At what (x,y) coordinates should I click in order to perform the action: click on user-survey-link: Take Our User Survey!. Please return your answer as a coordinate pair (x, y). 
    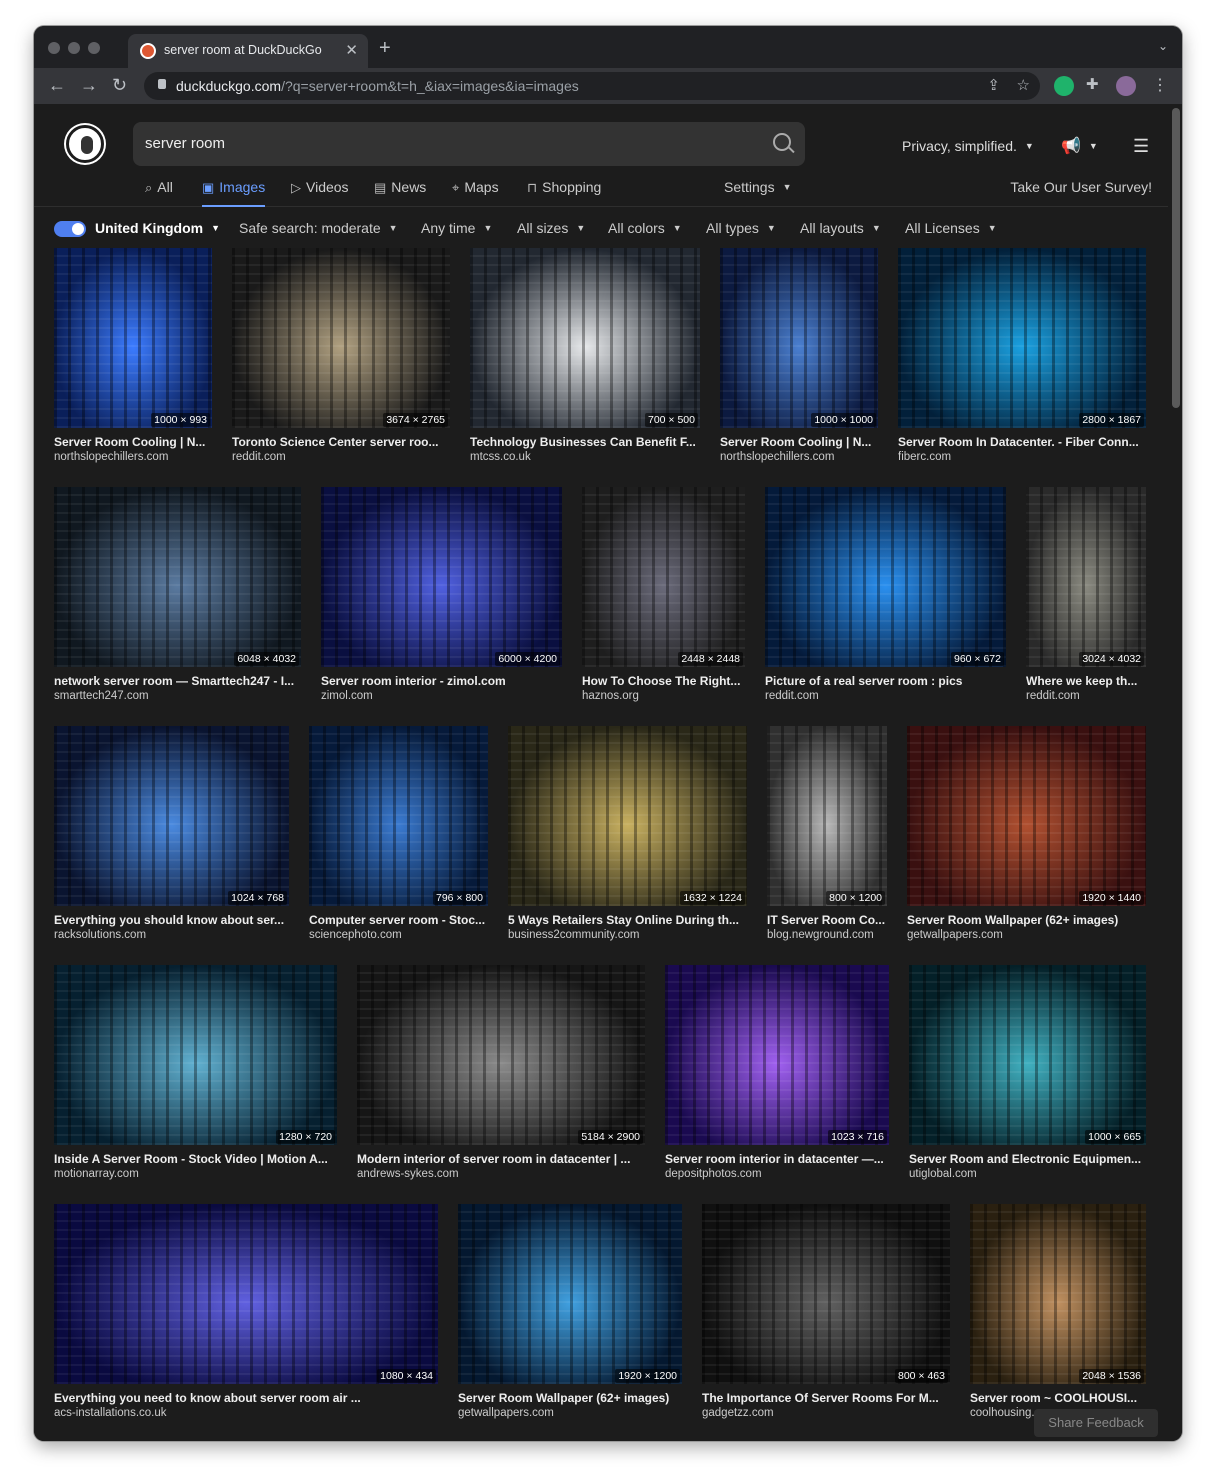
    Looking at the image, I should click on (1081, 187).